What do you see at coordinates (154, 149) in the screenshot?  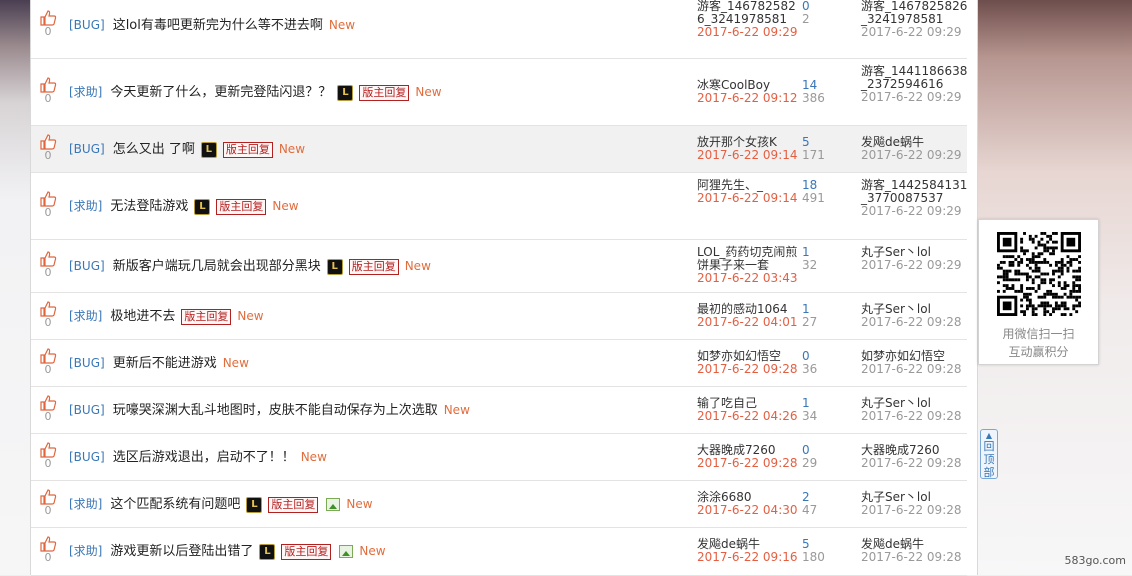 I see `topic-title-link: 怎么又出 了啊` at bounding box center [154, 149].